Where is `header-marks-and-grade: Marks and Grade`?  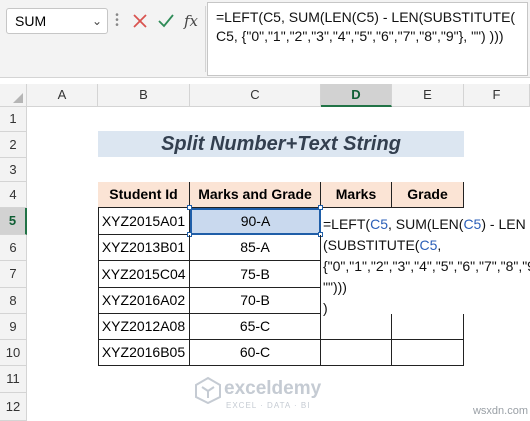 header-marks-and-grade: Marks and Grade is located at coordinates (255, 195).